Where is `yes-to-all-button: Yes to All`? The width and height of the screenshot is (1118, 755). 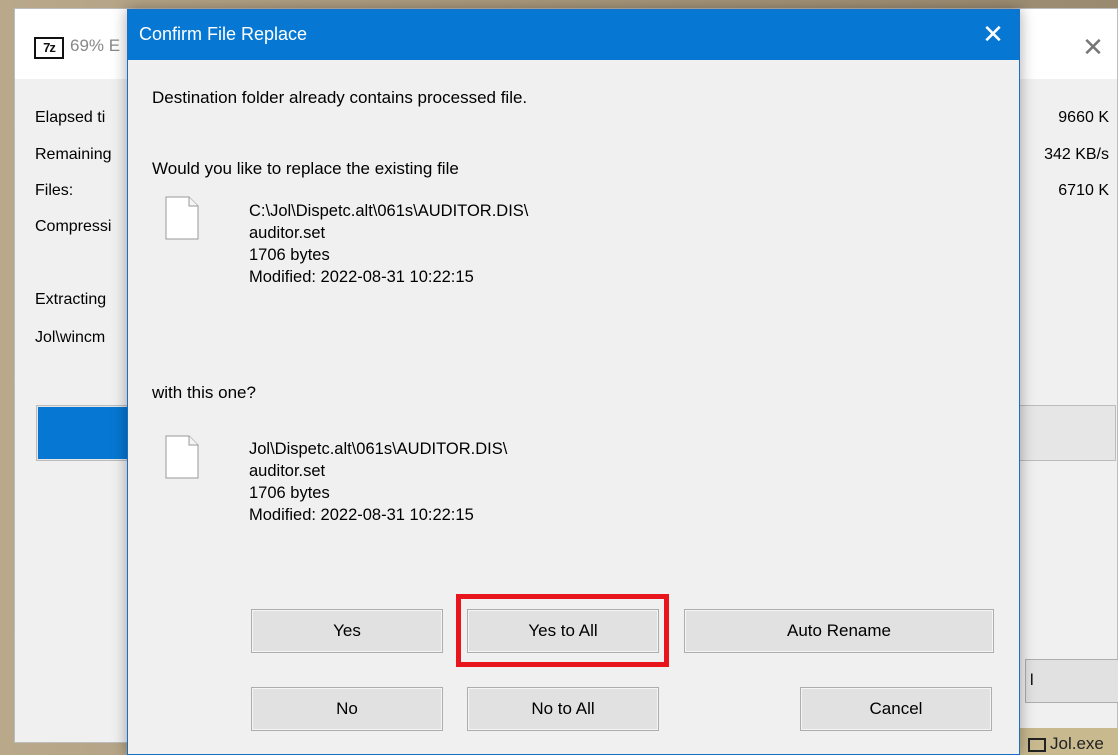
yes-to-all-button: Yes to All is located at coordinates (563, 631).